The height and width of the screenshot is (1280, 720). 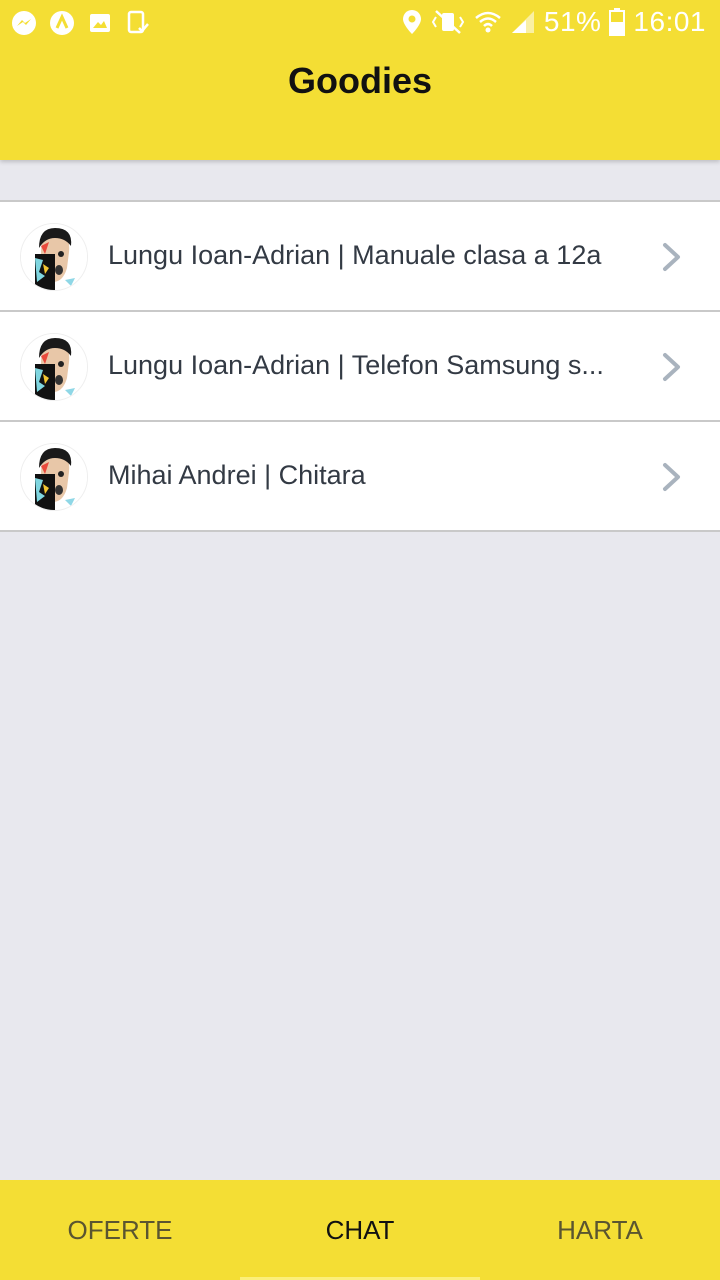 I want to click on chat-item: Mihai Andrei | Chitara, so click(x=360, y=477).